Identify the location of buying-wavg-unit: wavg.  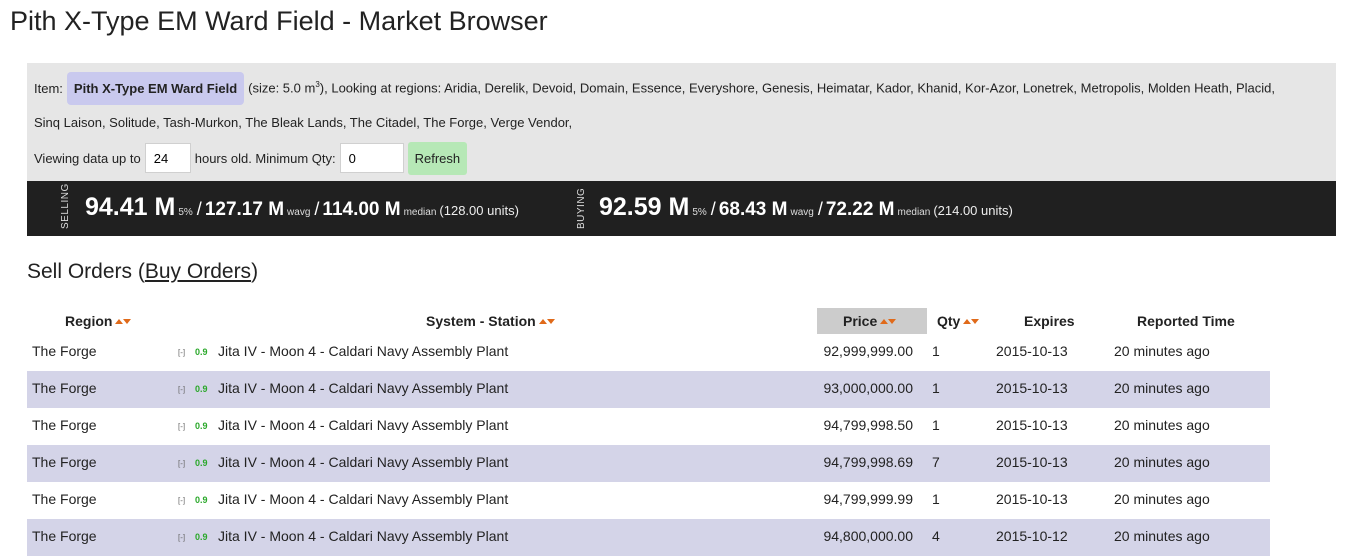
(802, 212).